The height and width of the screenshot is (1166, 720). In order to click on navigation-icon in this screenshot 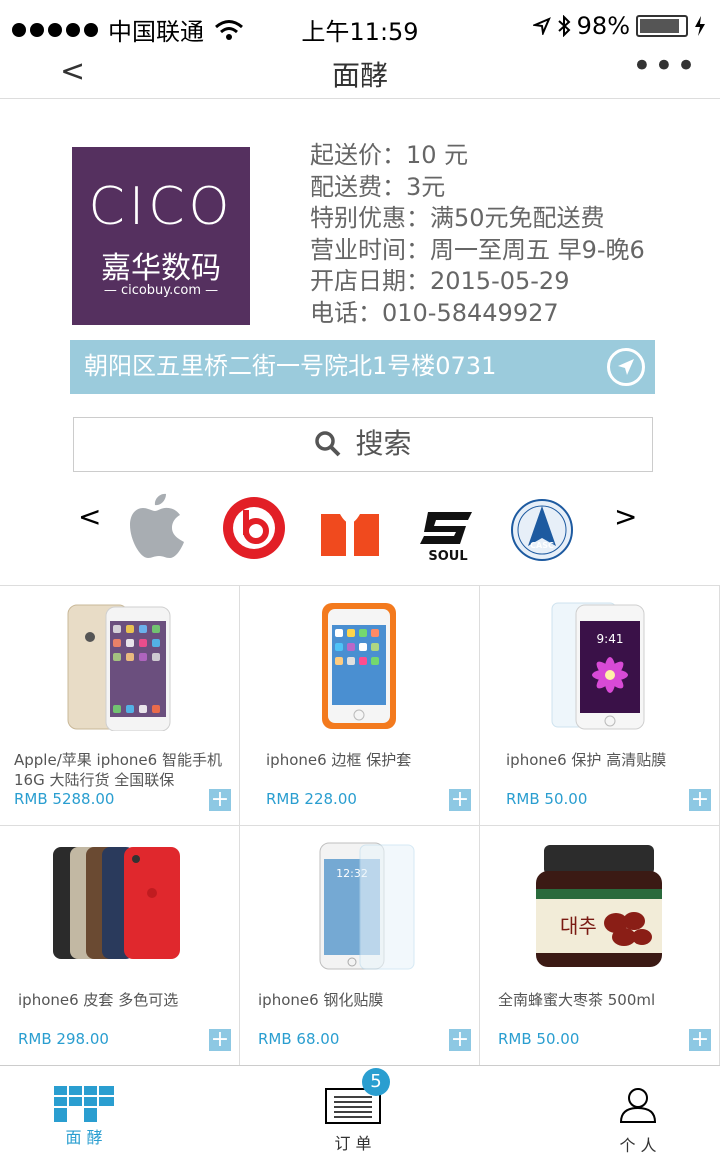, I will do `click(626, 367)`.